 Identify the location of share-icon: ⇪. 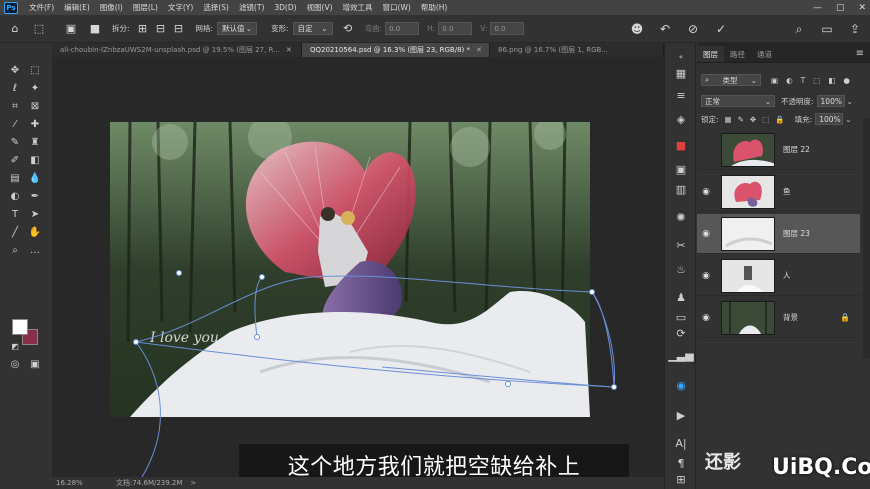
(855, 29).